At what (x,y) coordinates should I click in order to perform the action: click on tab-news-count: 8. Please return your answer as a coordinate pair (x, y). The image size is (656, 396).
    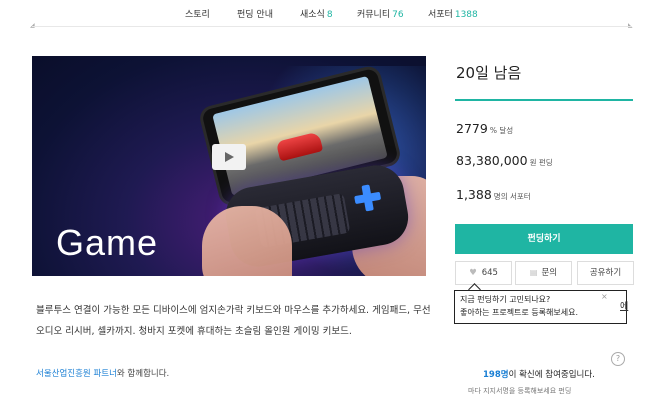
    Looking at the image, I should click on (329, 15).